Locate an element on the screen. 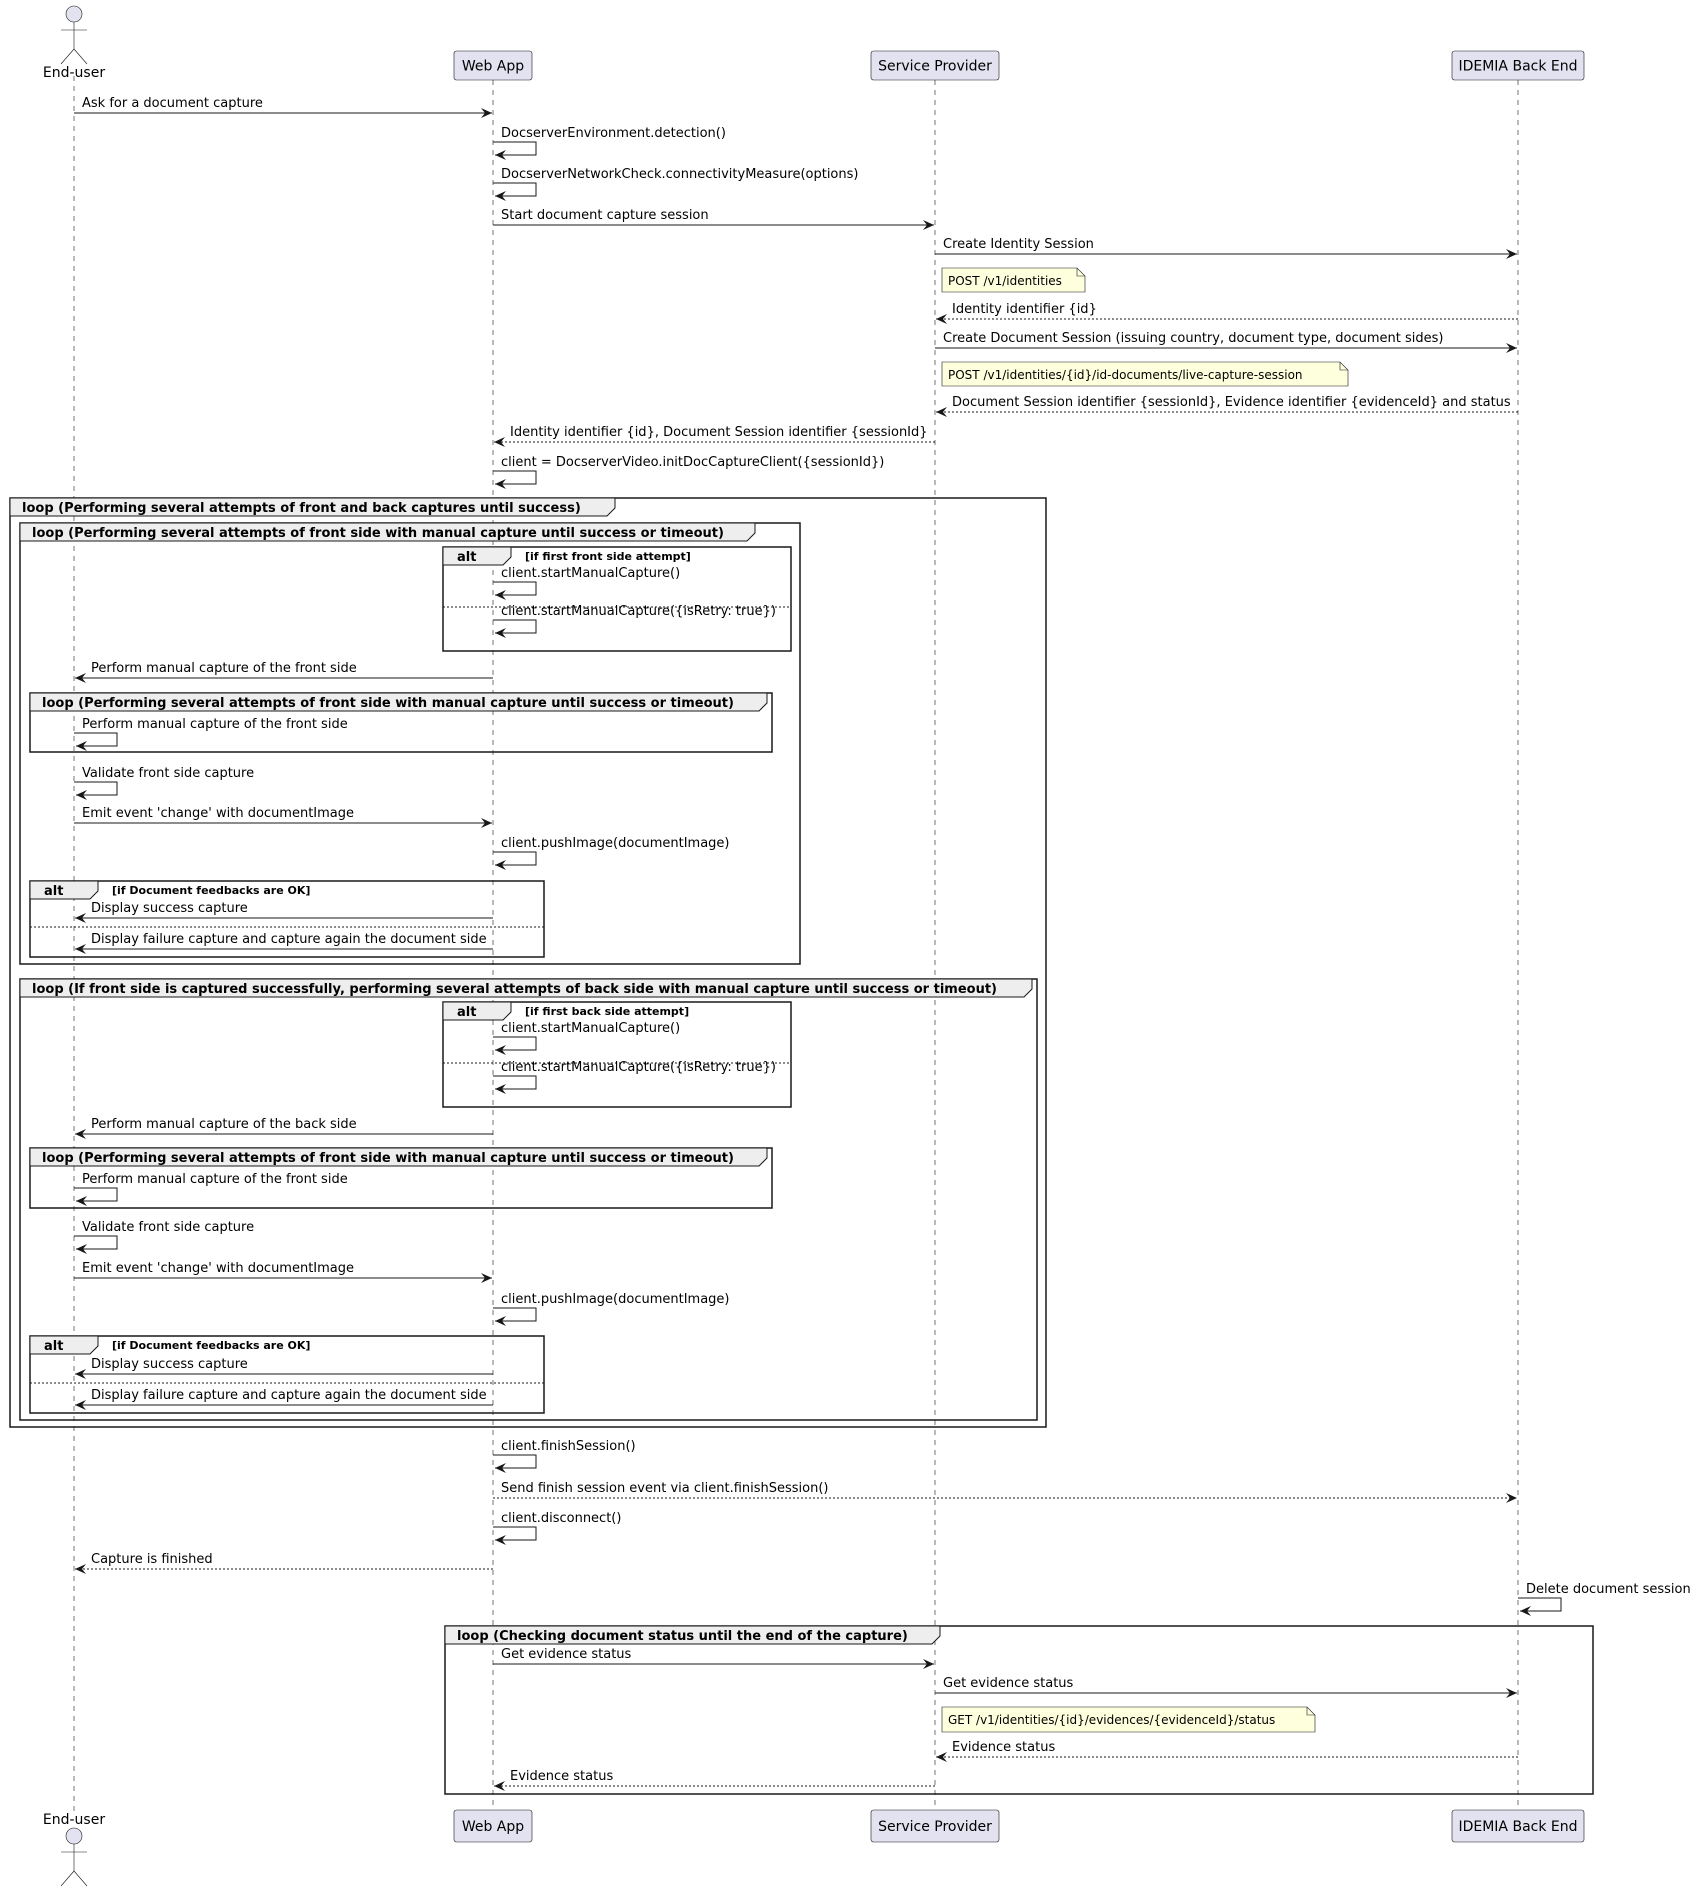 This screenshot has width=1696, height=1891. participant-label: End-user is located at coordinates (74, 73).